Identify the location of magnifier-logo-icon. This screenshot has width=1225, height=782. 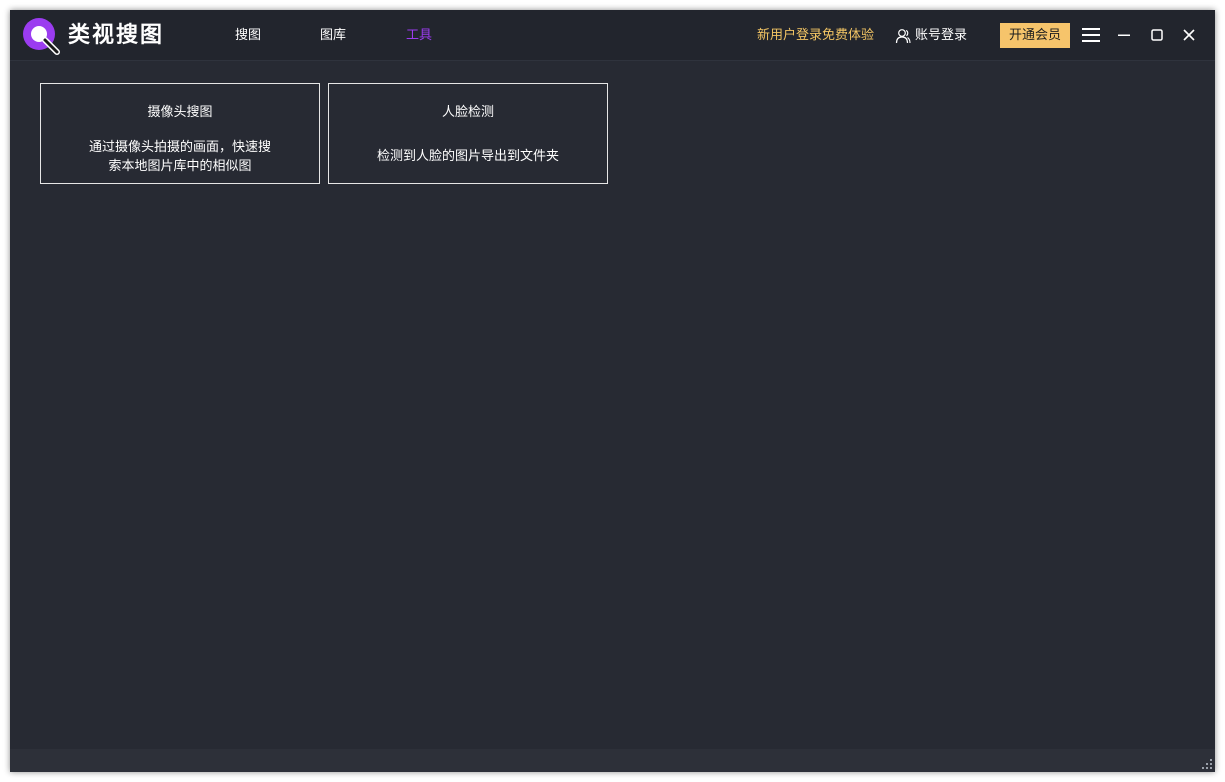
(41, 36).